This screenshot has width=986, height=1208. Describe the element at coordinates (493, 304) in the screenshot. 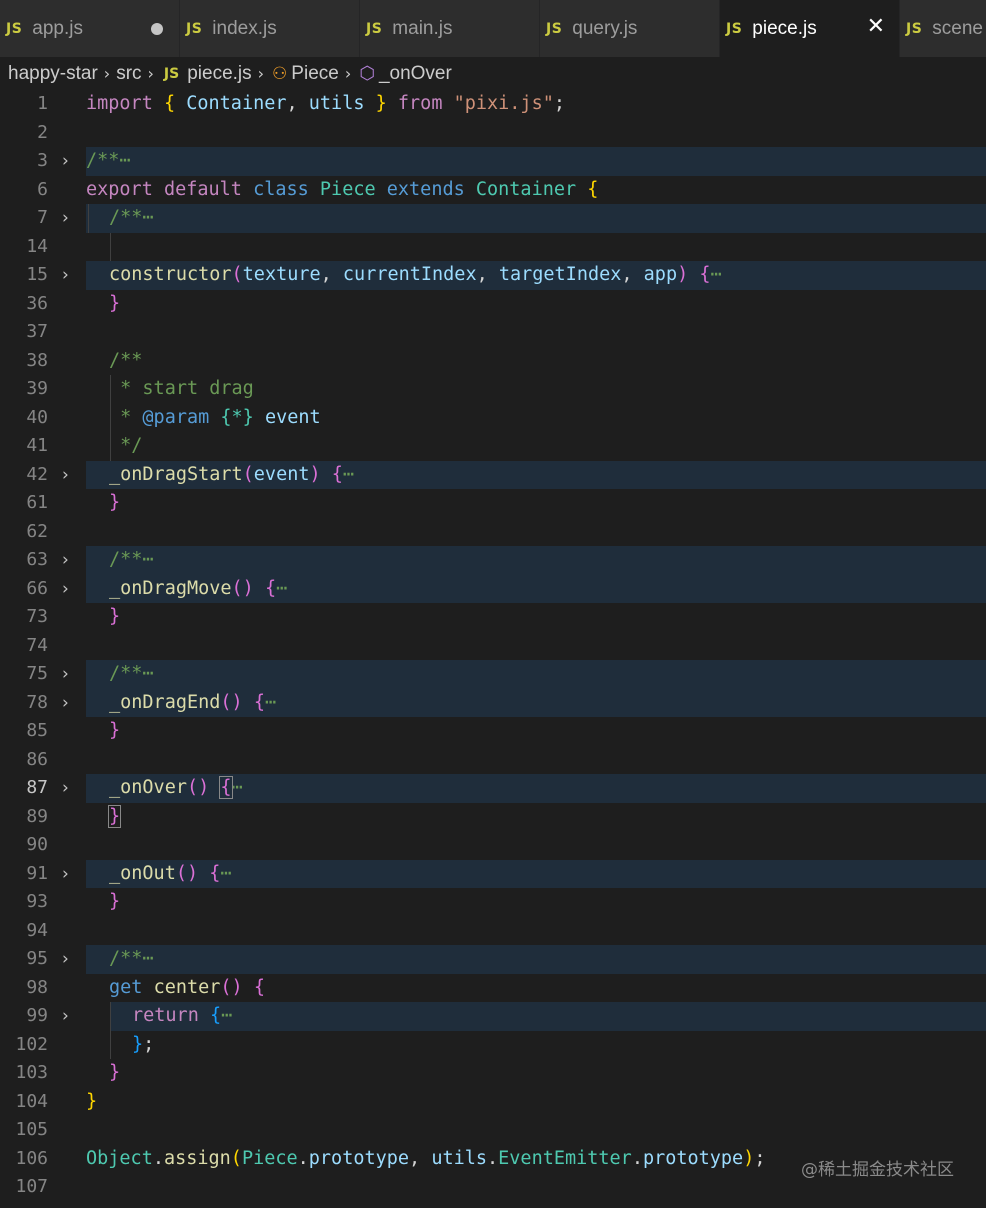

I see `code-line: 36 }` at that location.